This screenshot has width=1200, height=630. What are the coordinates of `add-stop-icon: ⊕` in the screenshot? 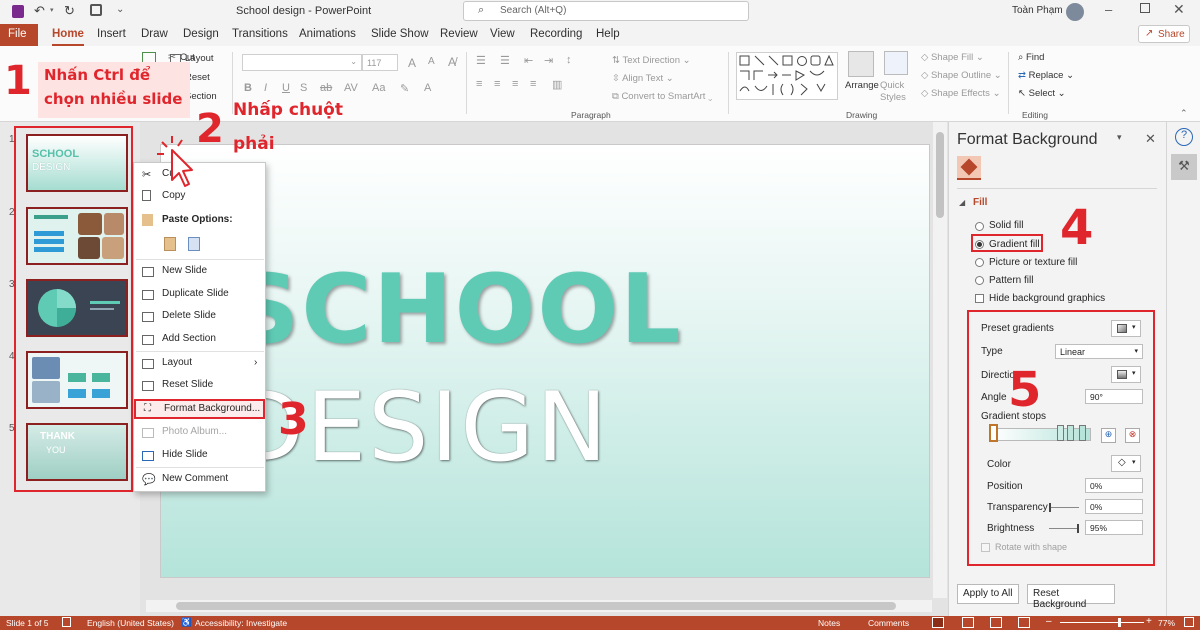 It's located at (1108, 435).